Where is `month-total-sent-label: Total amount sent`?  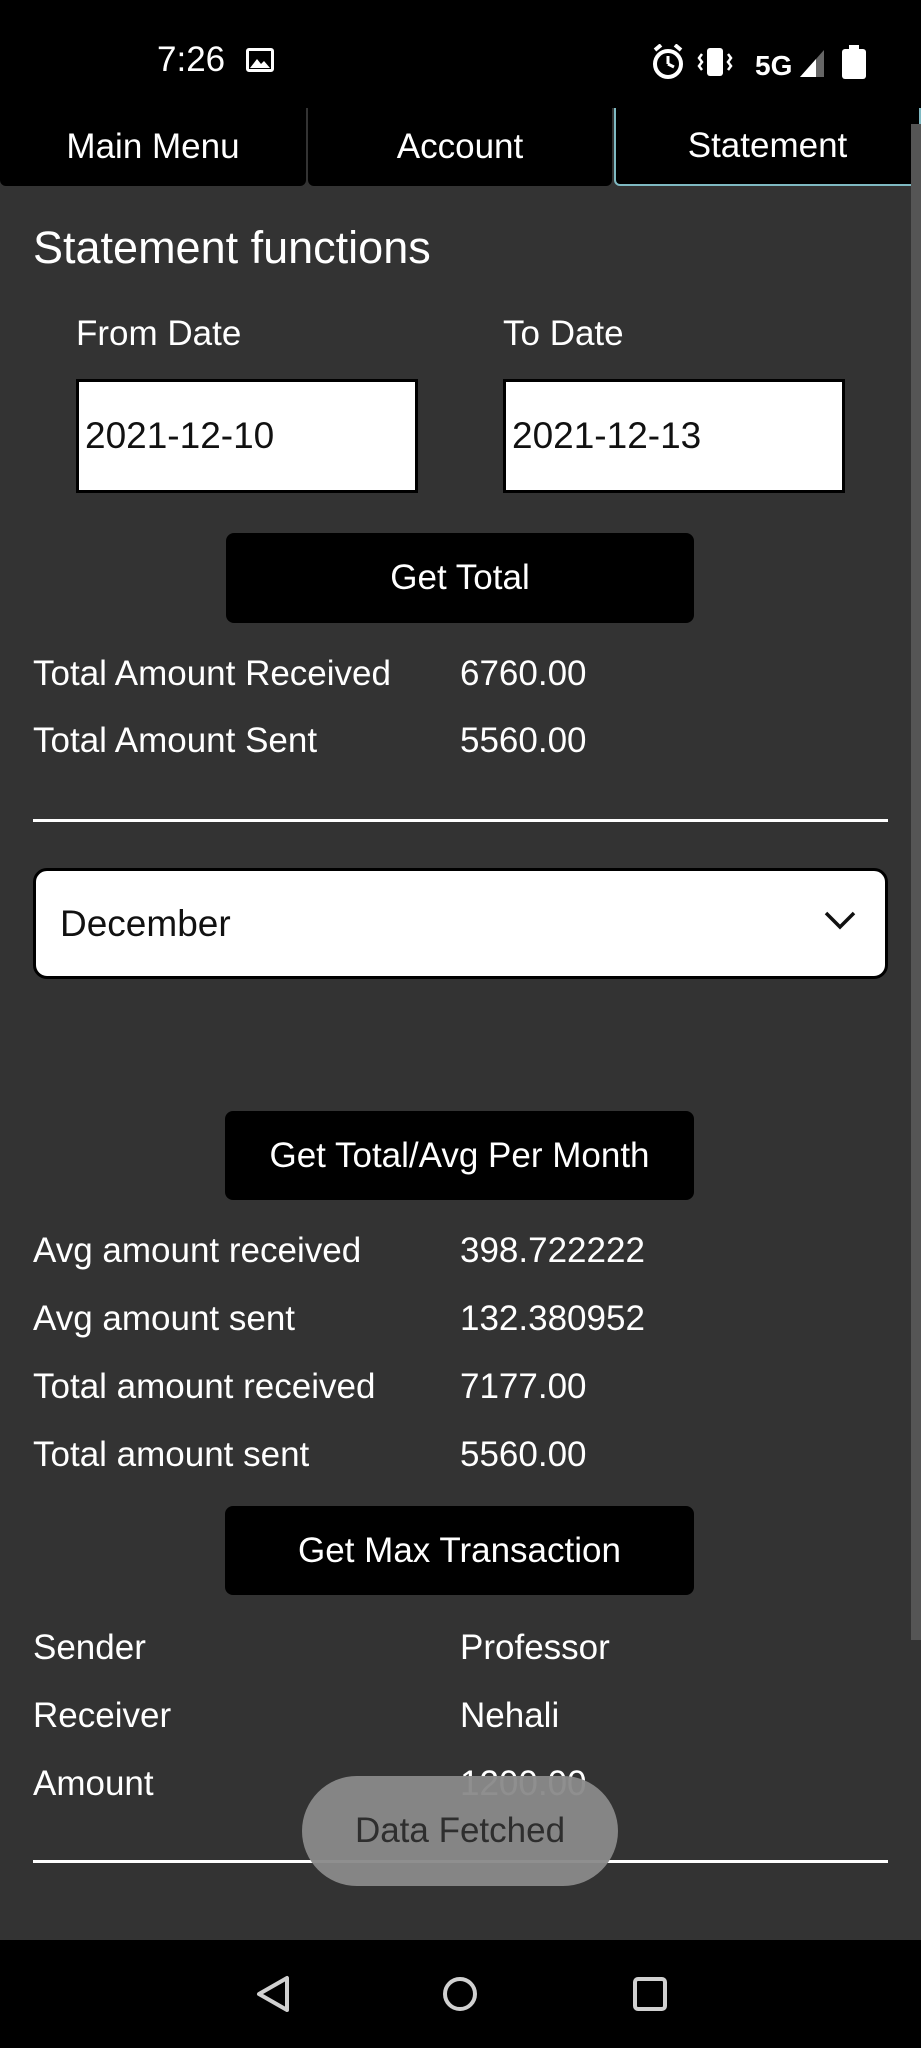
month-total-sent-label: Total amount sent is located at coordinates (171, 1454).